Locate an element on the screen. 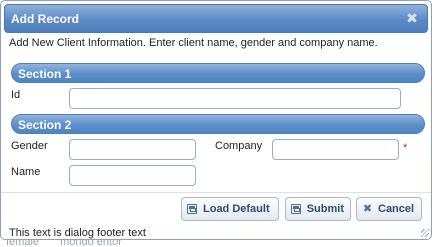  cancel-button: ✖ Cancel is located at coordinates (389, 209).